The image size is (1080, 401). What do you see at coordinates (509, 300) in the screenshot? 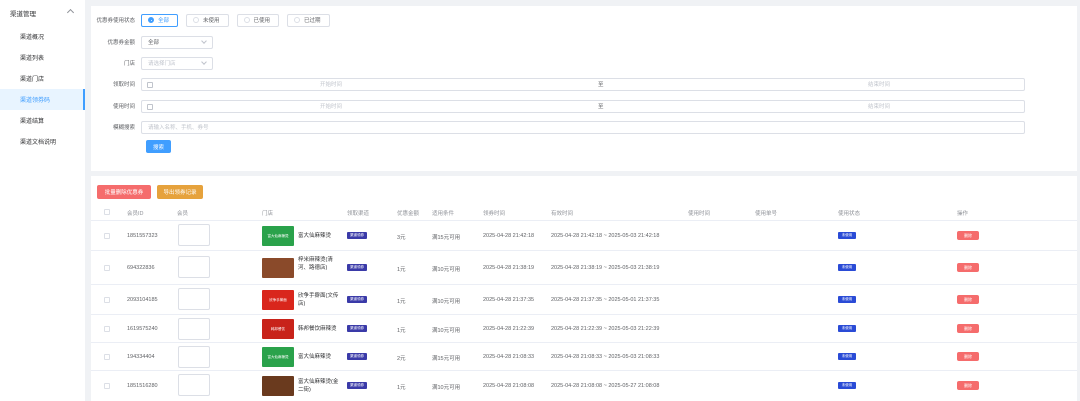
I see `cell-receive-time: 2025-04-28 21:37:35` at bounding box center [509, 300].